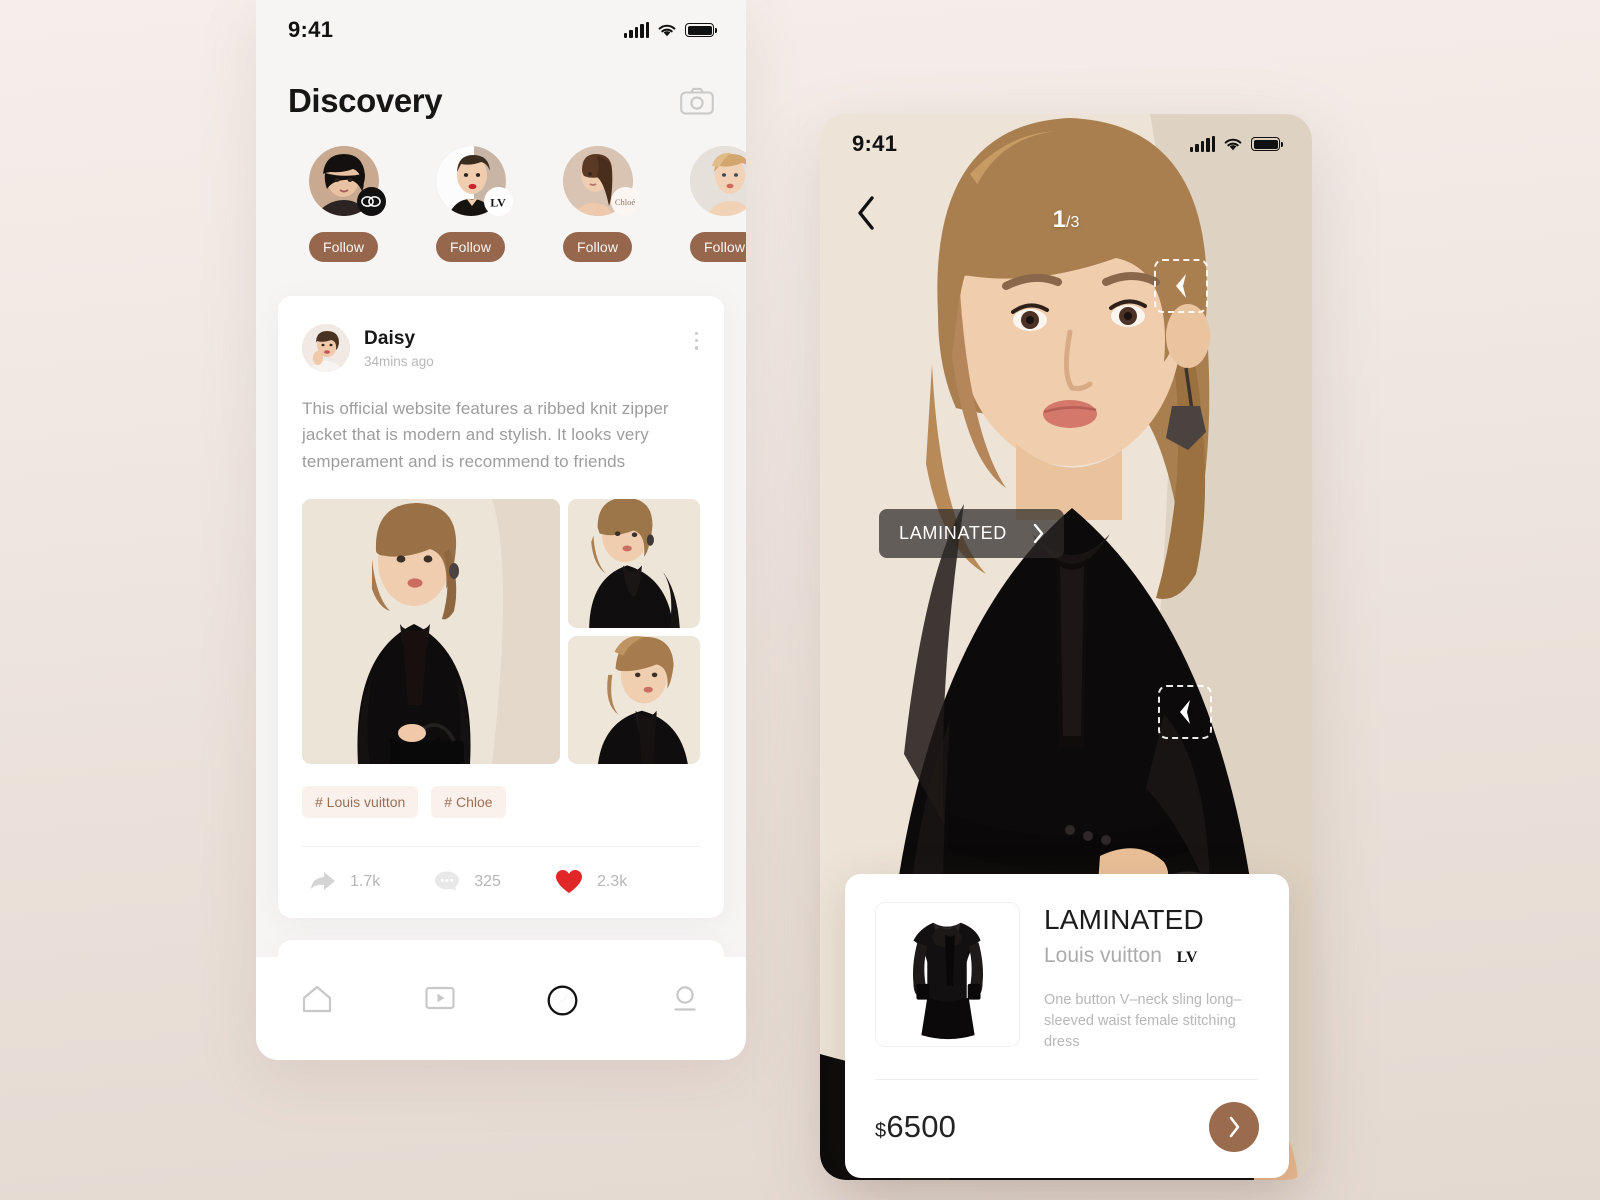 The image size is (1600, 1200). Describe the element at coordinates (1066, 144) in the screenshot. I see `status-bar-right: 9:41` at that location.